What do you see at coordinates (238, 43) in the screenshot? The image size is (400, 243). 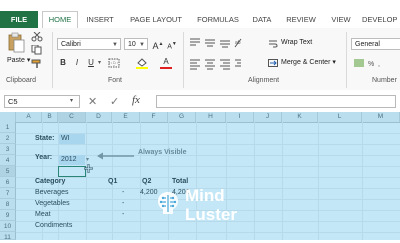 I see `svg-text: ab` at bounding box center [238, 43].